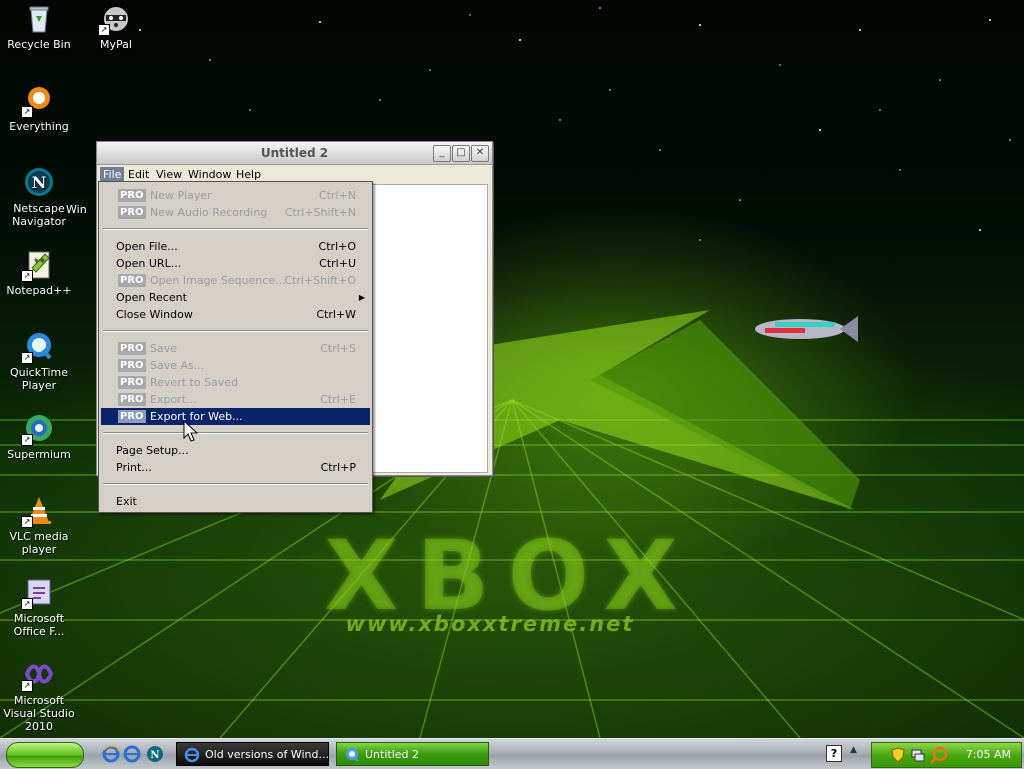  What do you see at coordinates (461, 153) in the screenshot?
I see `maximize-button: □` at bounding box center [461, 153].